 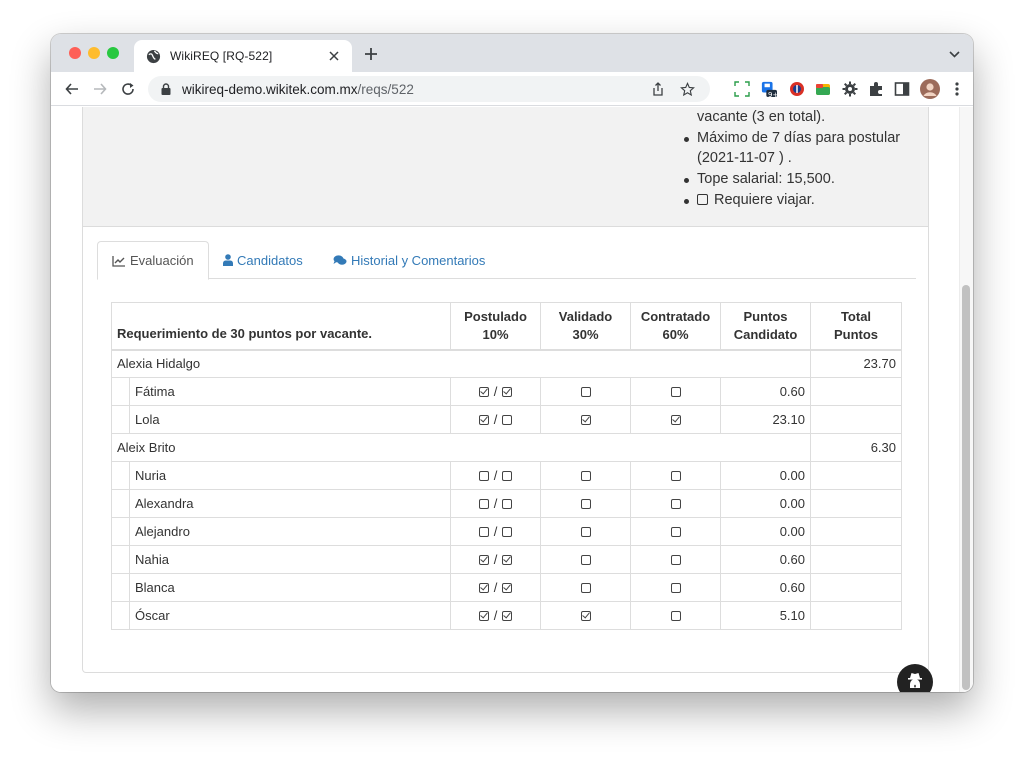 I want to click on header-line: Candidato, so click(x=765, y=334).